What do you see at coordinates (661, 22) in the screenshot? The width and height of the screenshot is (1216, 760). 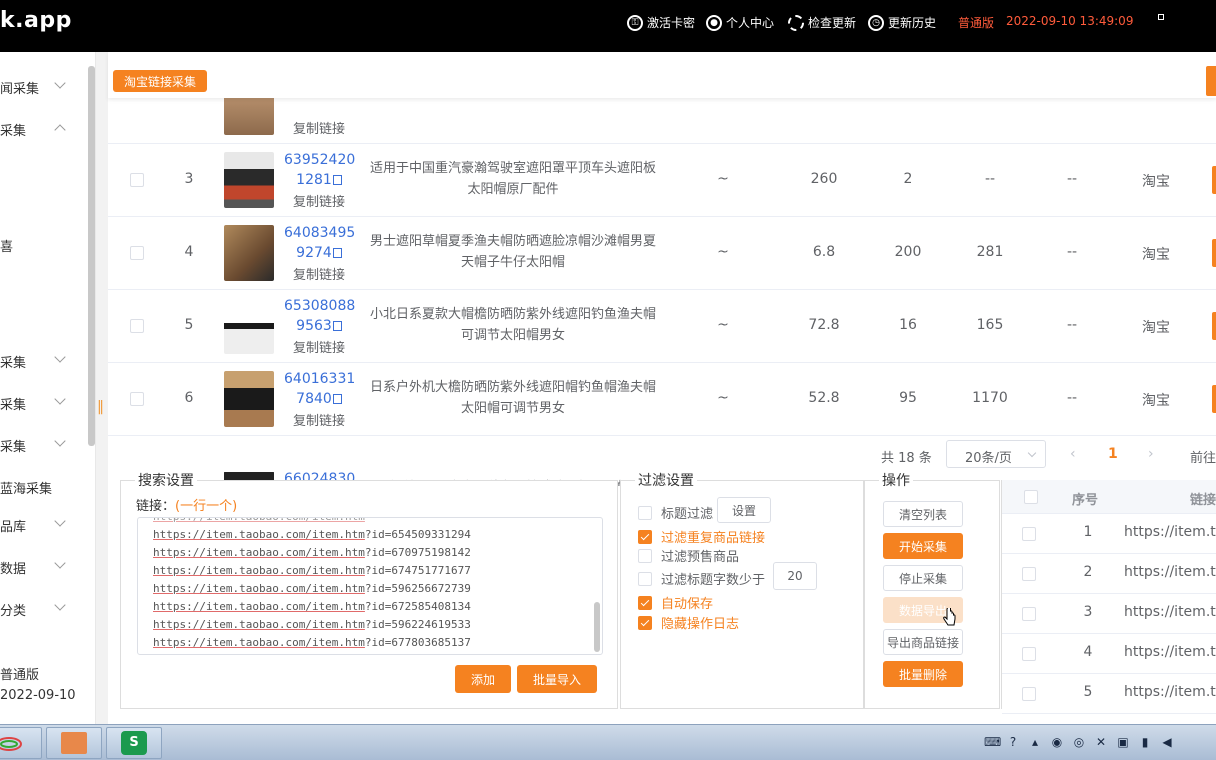 I see `activate-button: ⚿ 激活卡密` at bounding box center [661, 22].